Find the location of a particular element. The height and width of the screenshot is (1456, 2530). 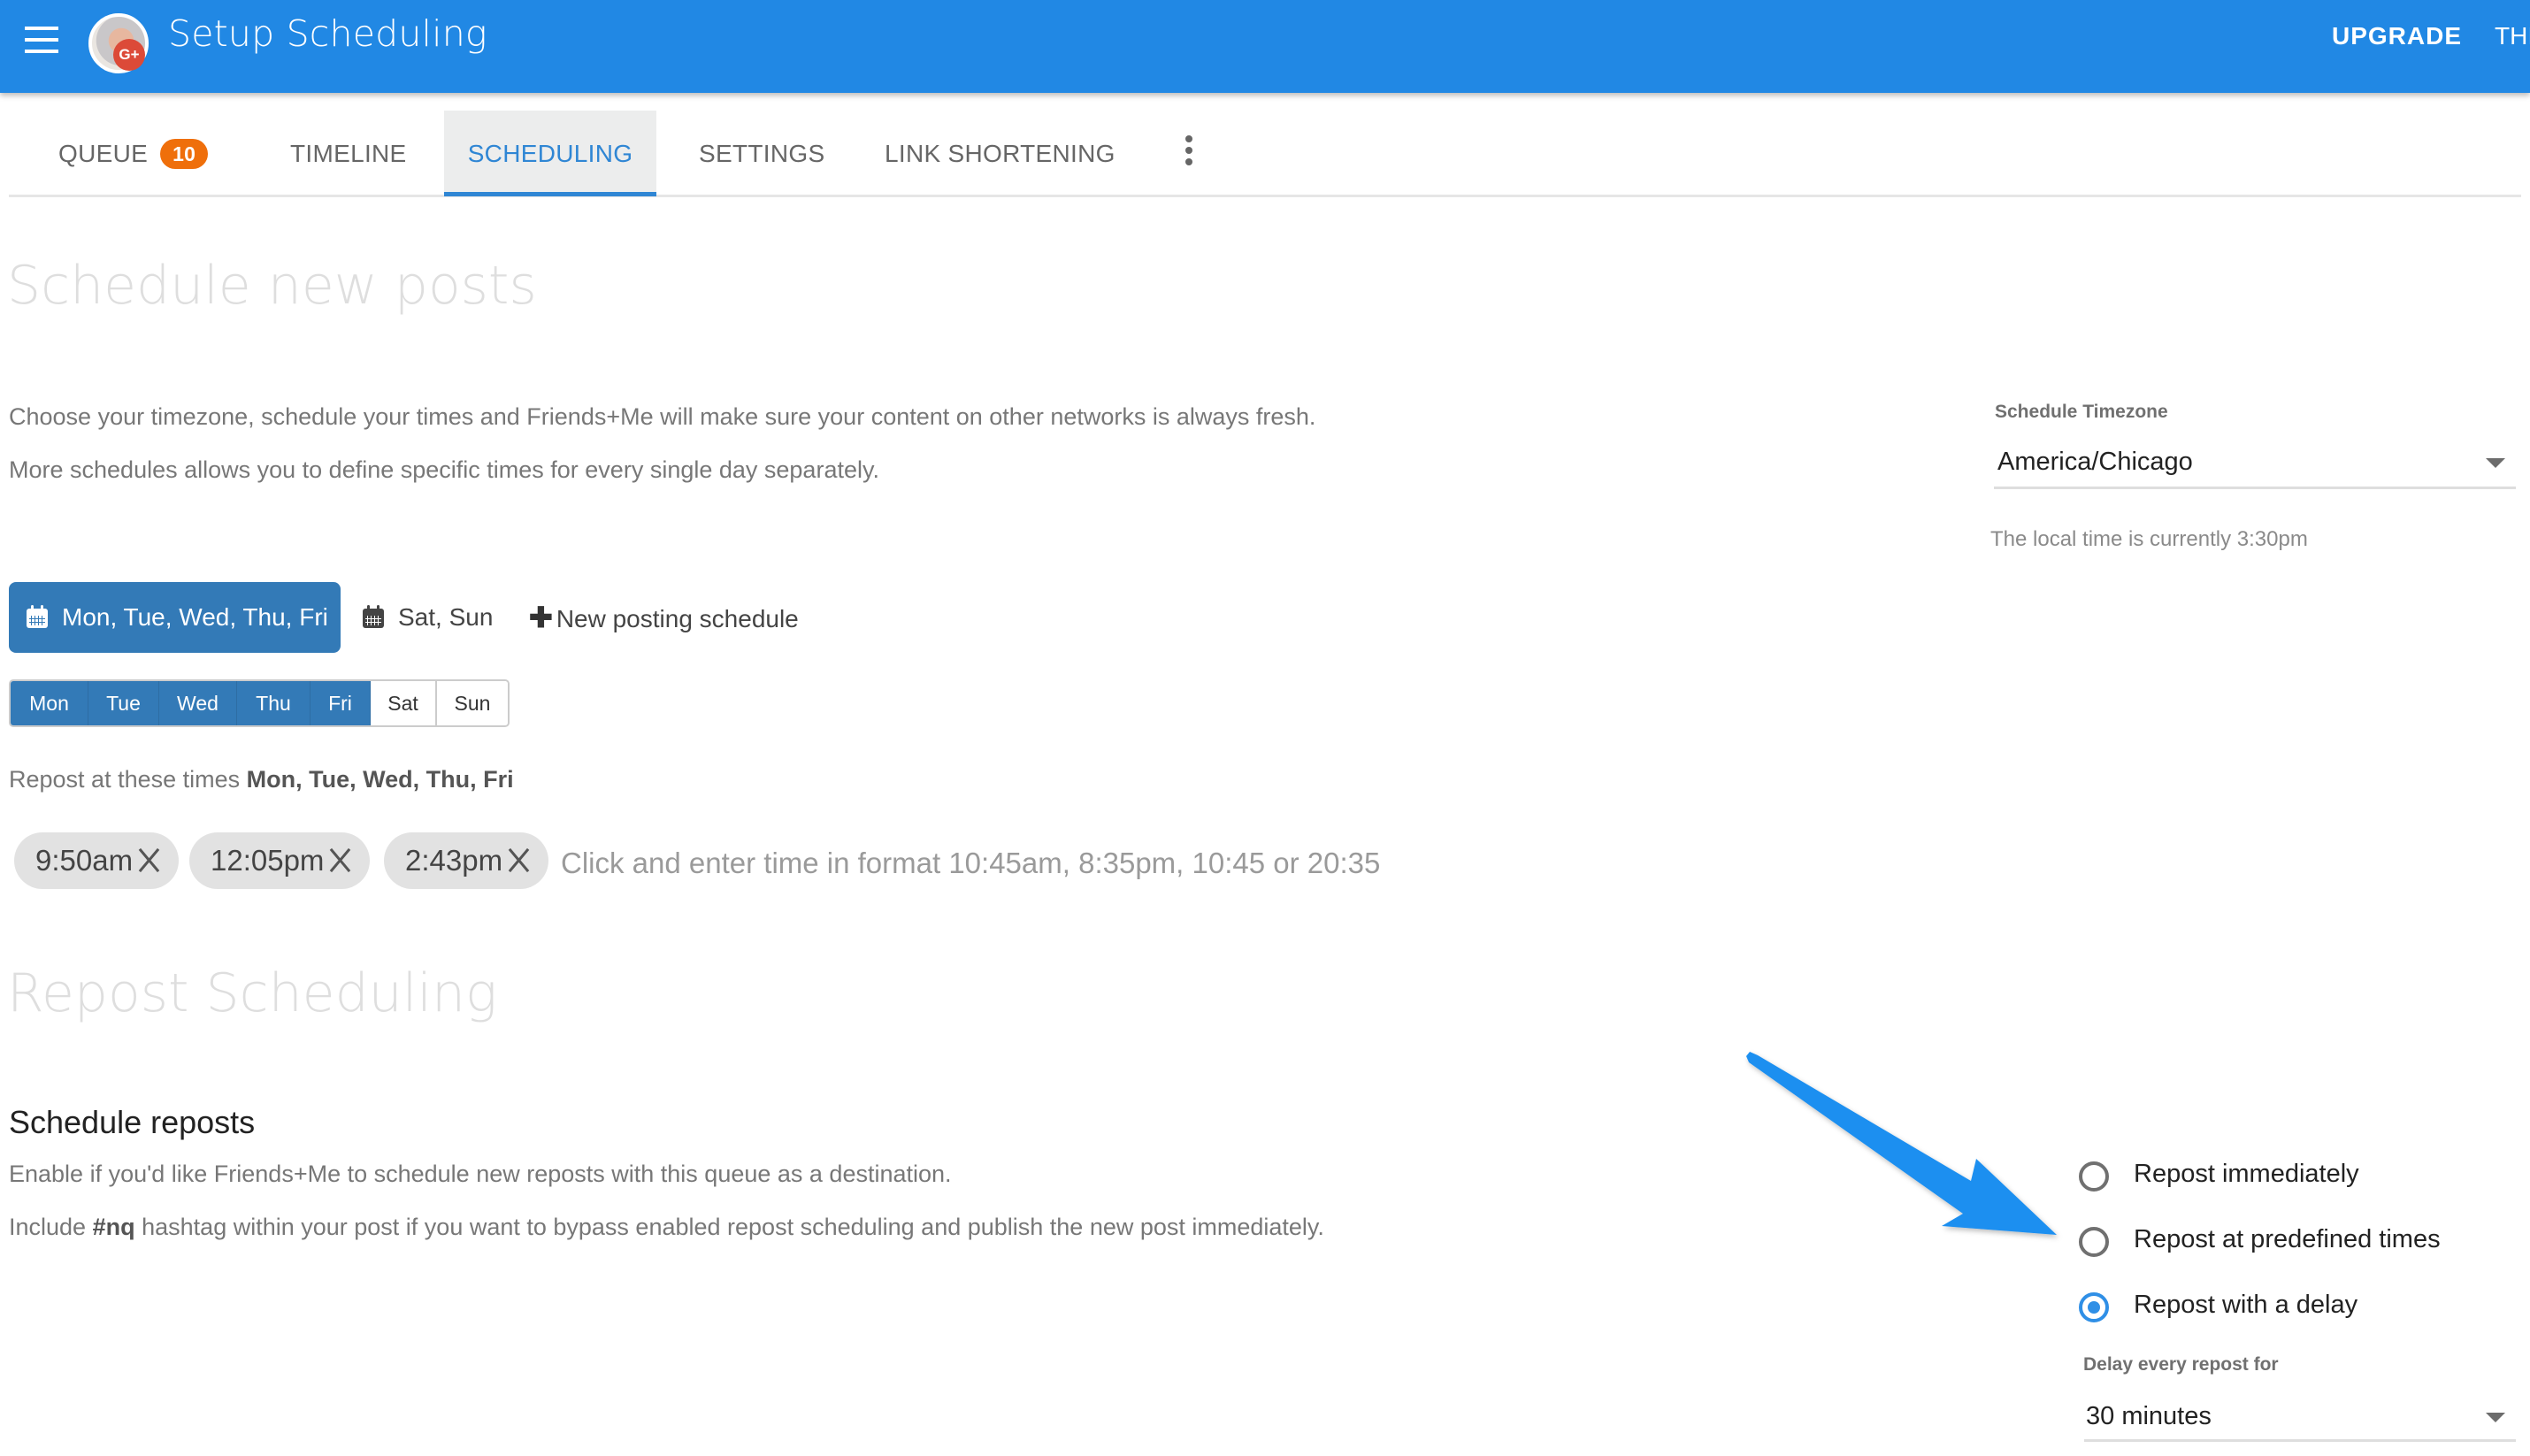

radio-label: Repost at predefined times is located at coordinates (2287, 1239).